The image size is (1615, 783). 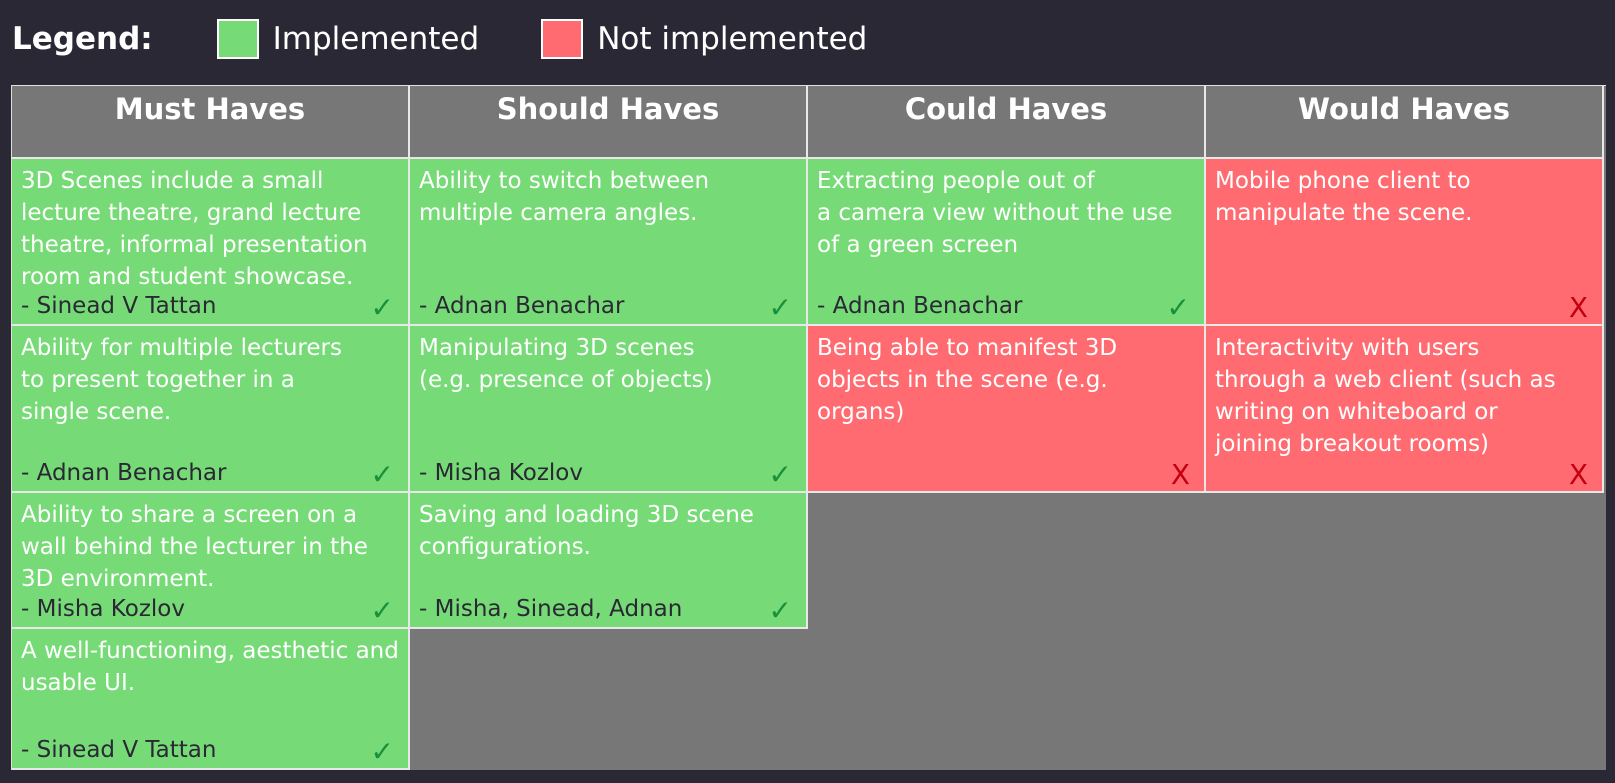 I want to click on implemented-label: Implemented, so click(x=376, y=39).